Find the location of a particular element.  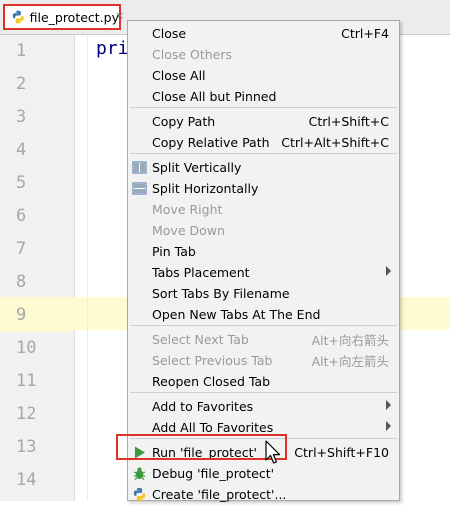

code-text: pri is located at coordinates (112, 48).